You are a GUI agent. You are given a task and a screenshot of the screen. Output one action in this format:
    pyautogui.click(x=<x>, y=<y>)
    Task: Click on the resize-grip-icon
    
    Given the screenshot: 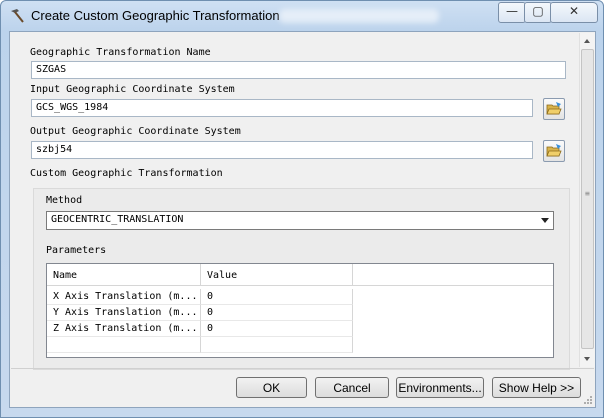 What is the action you would take?
    pyautogui.click(x=588, y=400)
    